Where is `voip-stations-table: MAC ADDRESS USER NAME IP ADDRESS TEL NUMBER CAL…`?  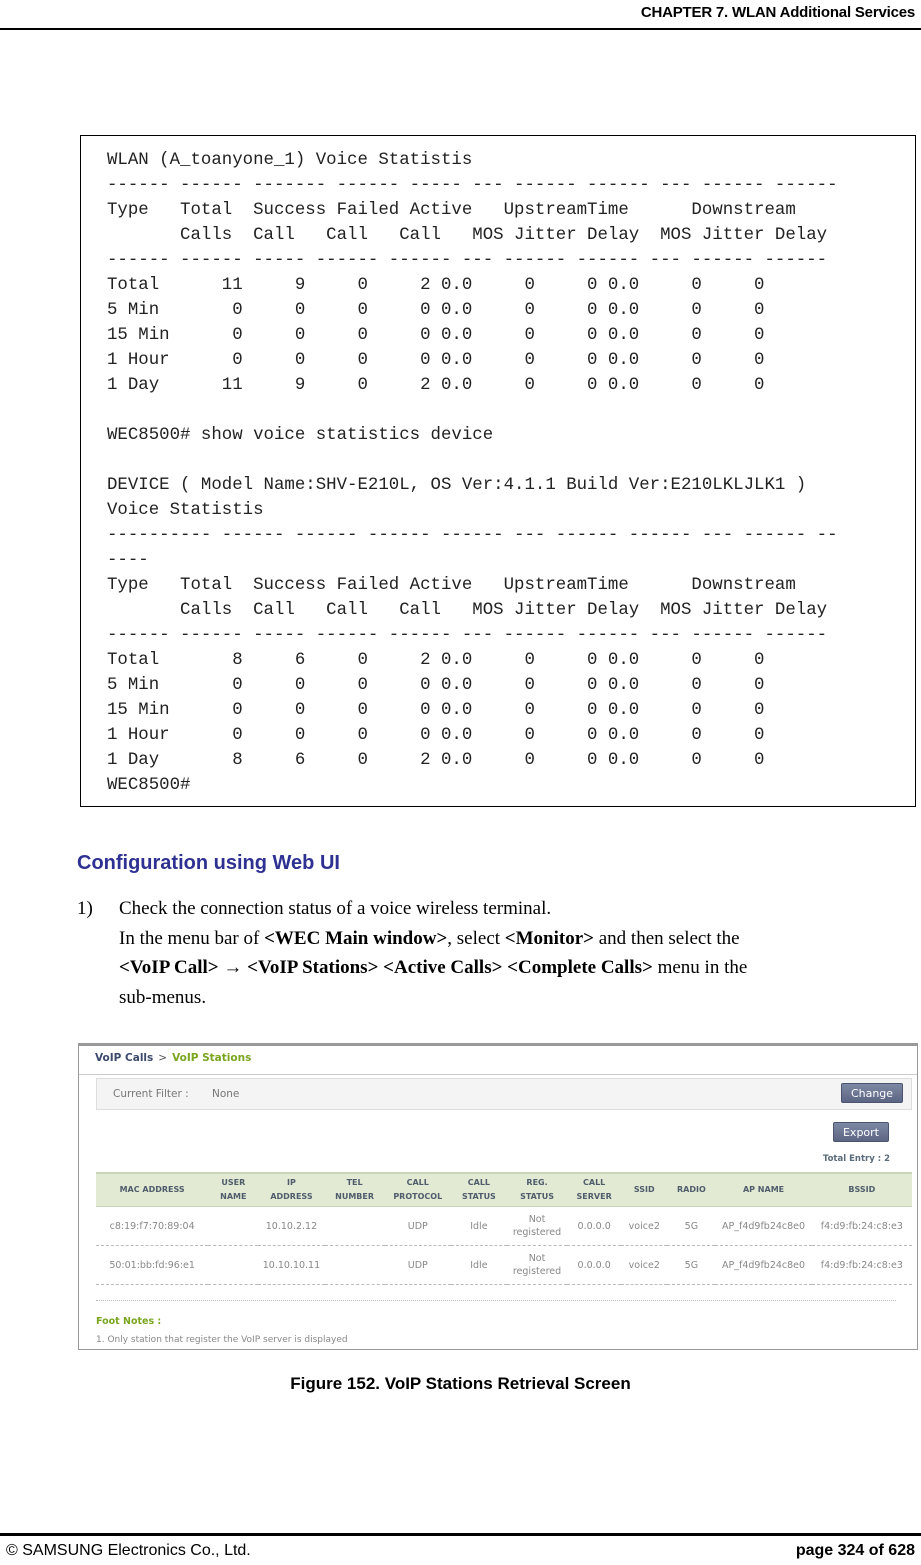 voip-stations-table: MAC ADDRESS USER NAME IP ADDRESS TEL NUMBER CAL… is located at coordinates (504, 1228).